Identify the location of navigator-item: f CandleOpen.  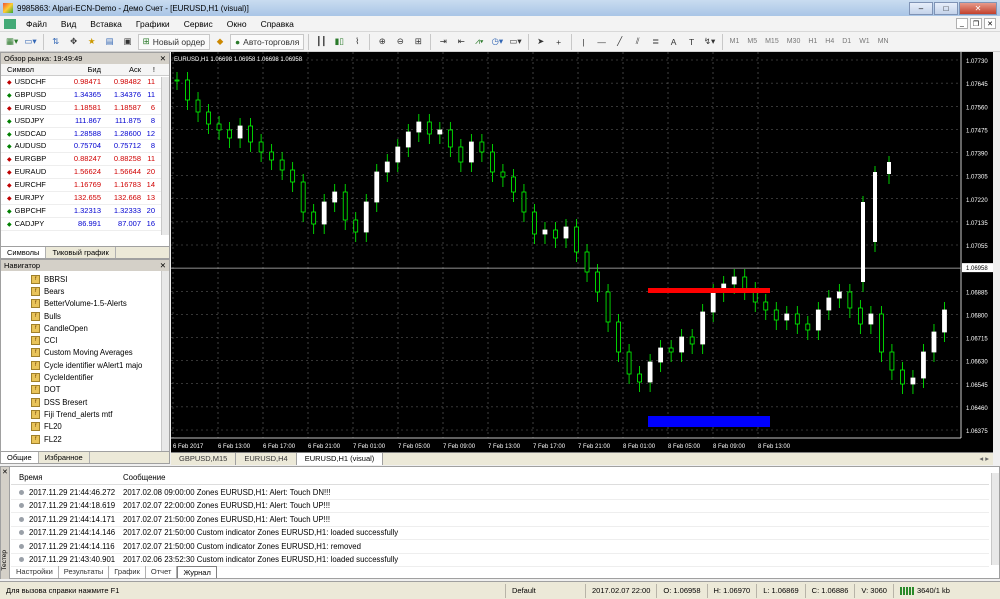
(85, 328).